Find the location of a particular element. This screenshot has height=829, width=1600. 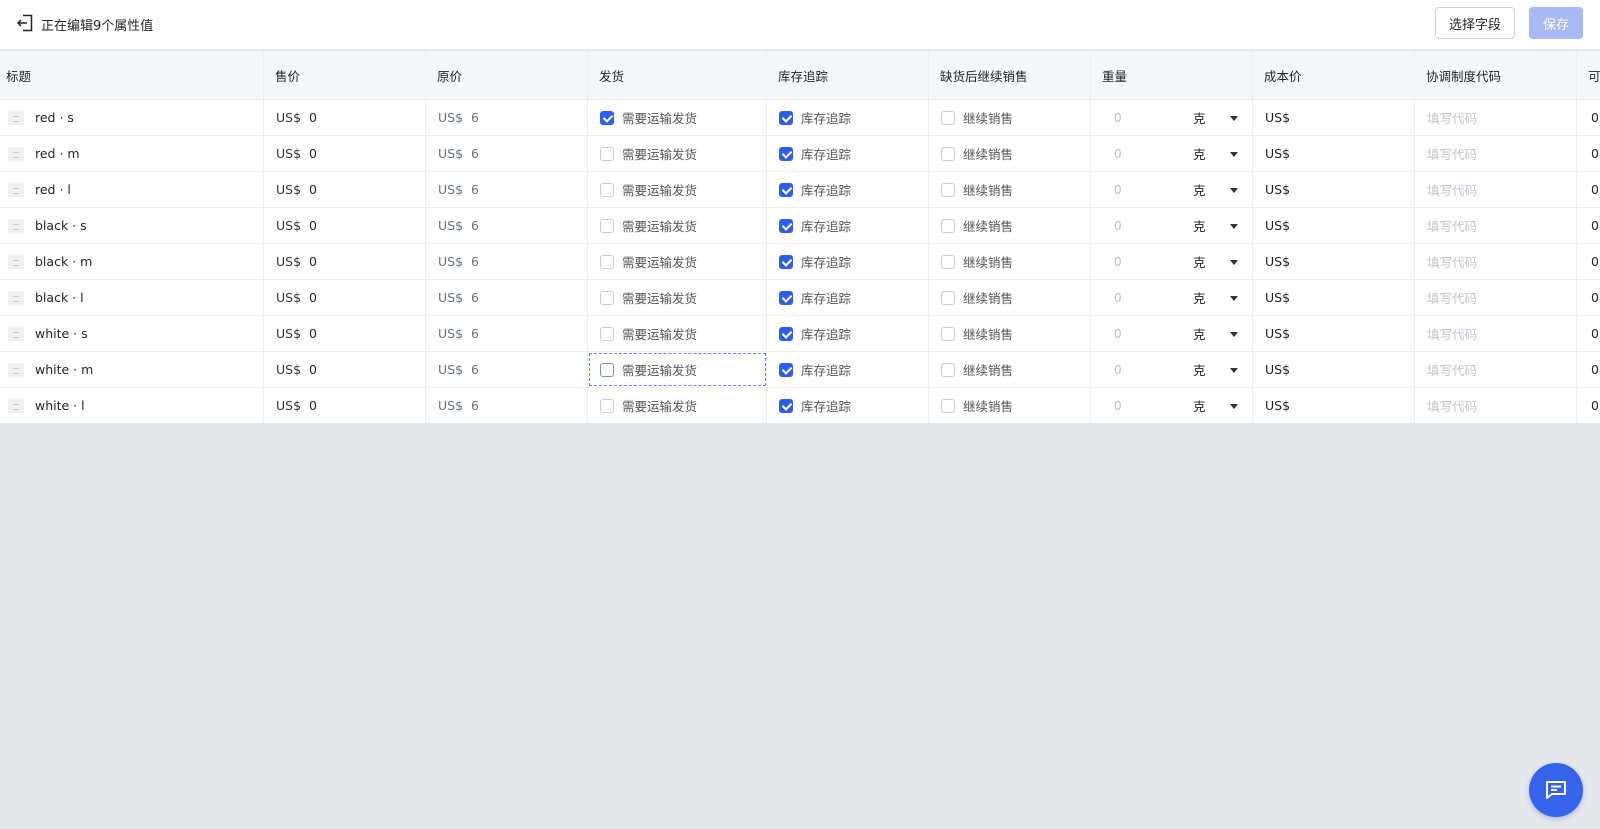

chat-button is located at coordinates (1556, 790).